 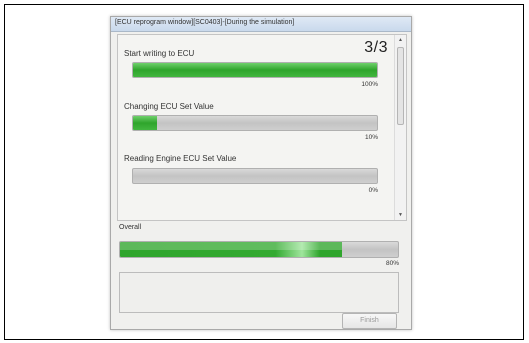 What do you see at coordinates (169, 106) in the screenshot?
I see `step-label-changing-set-value: Changing ECU Set Value` at bounding box center [169, 106].